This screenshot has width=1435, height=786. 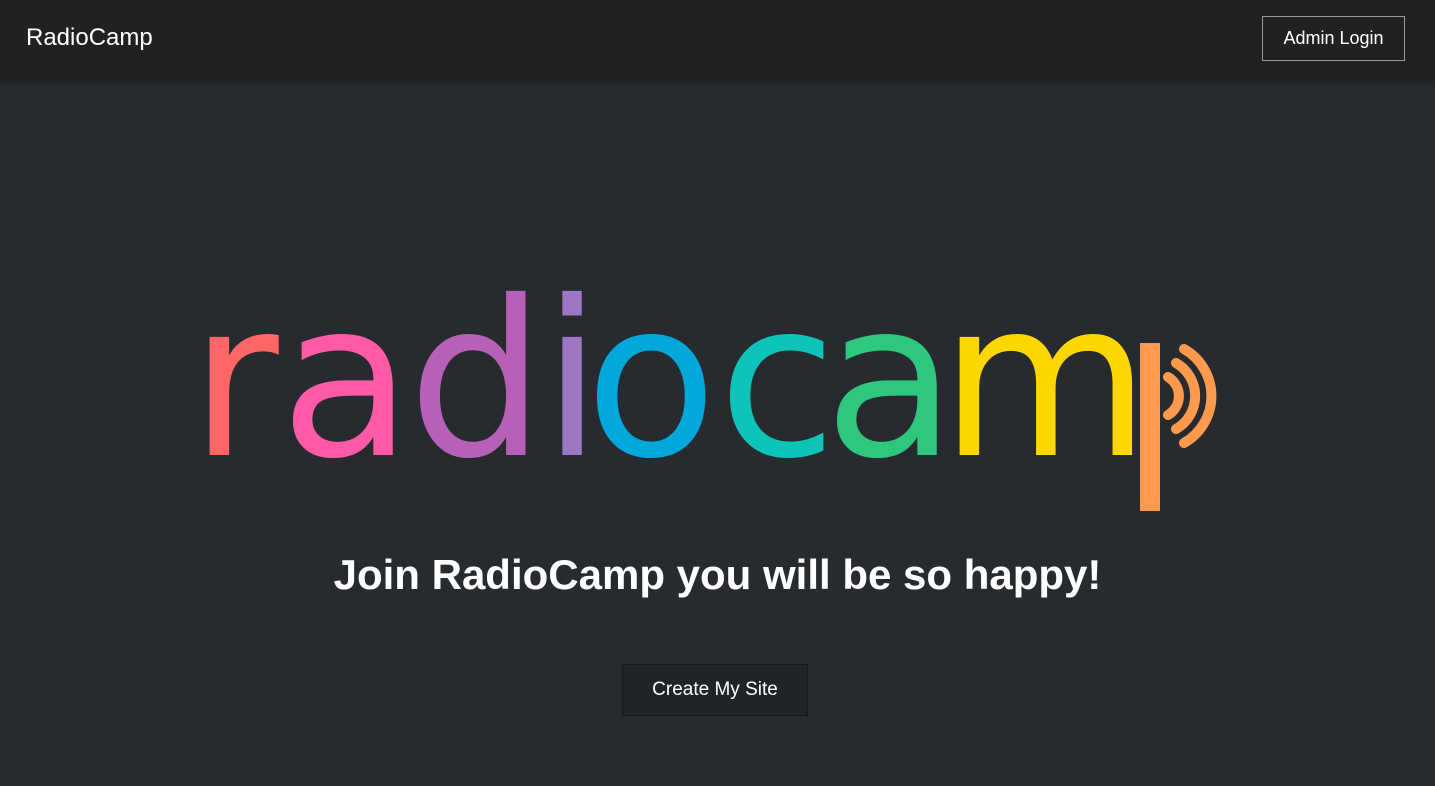 I want to click on radio-waves-icon, so click(x=1190, y=396).